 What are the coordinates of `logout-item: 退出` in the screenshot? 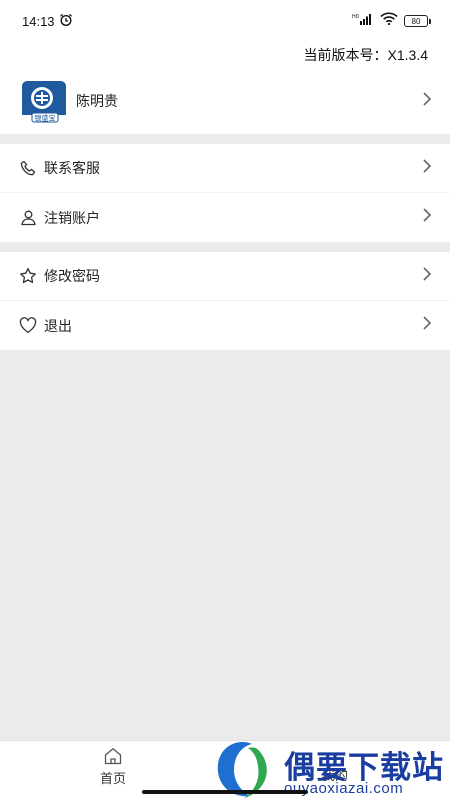 It's located at (225, 325).